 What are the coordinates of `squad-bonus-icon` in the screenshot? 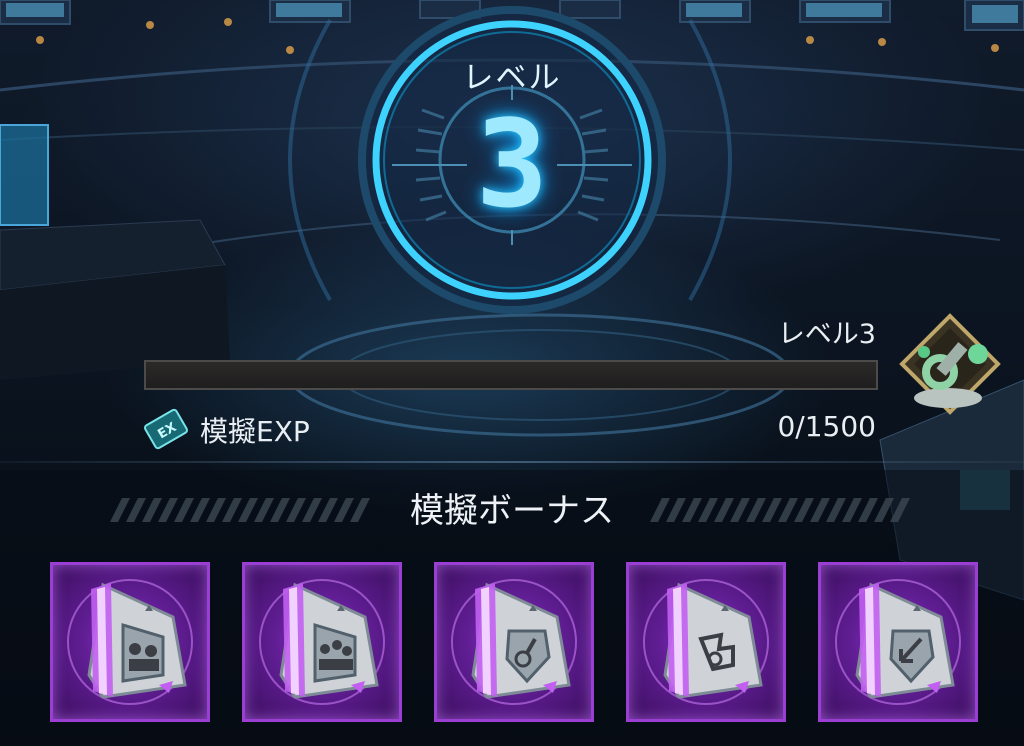 It's located at (322, 642).